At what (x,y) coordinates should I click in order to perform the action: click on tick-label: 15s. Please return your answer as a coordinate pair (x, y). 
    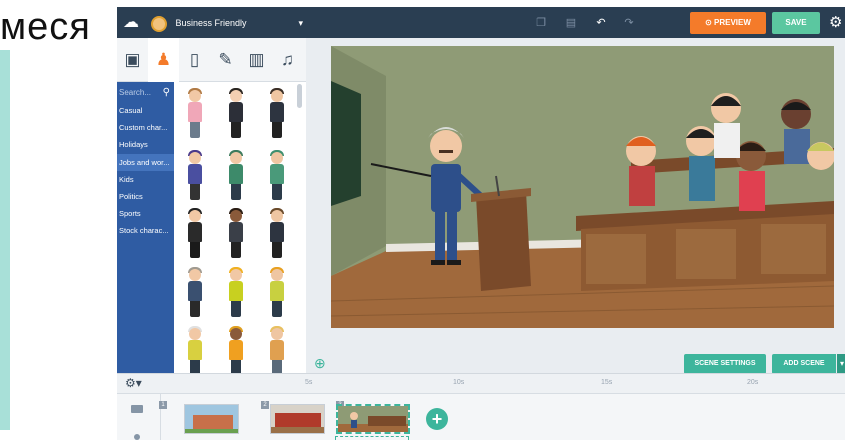
    Looking at the image, I should click on (607, 382).